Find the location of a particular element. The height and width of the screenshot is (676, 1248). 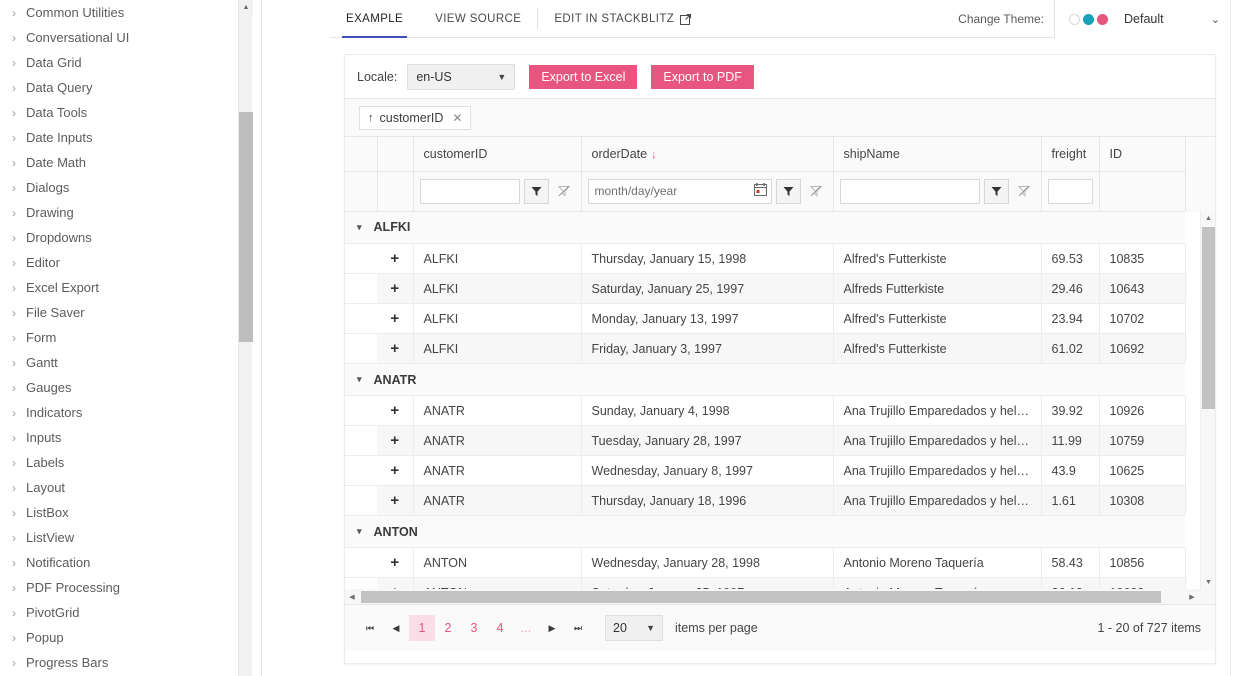

sidebar-item-dialogs: › Dialogs is located at coordinates (131, 187).